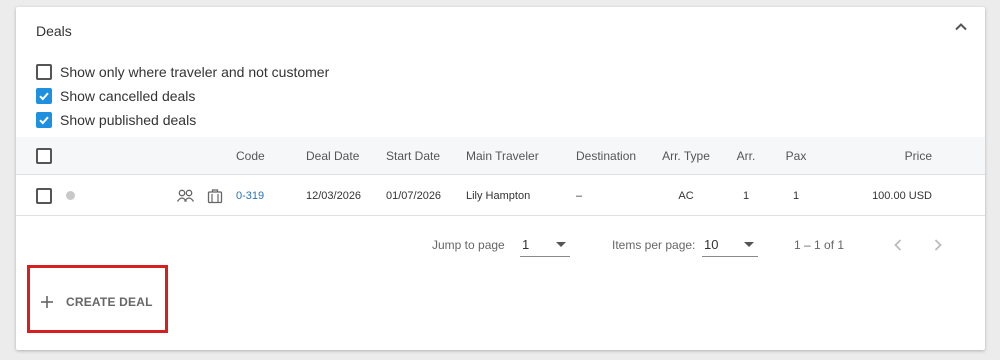 This screenshot has width=1000, height=360. What do you see at coordinates (796, 195) in the screenshot?
I see `pax-cell: 1` at bounding box center [796, 195].